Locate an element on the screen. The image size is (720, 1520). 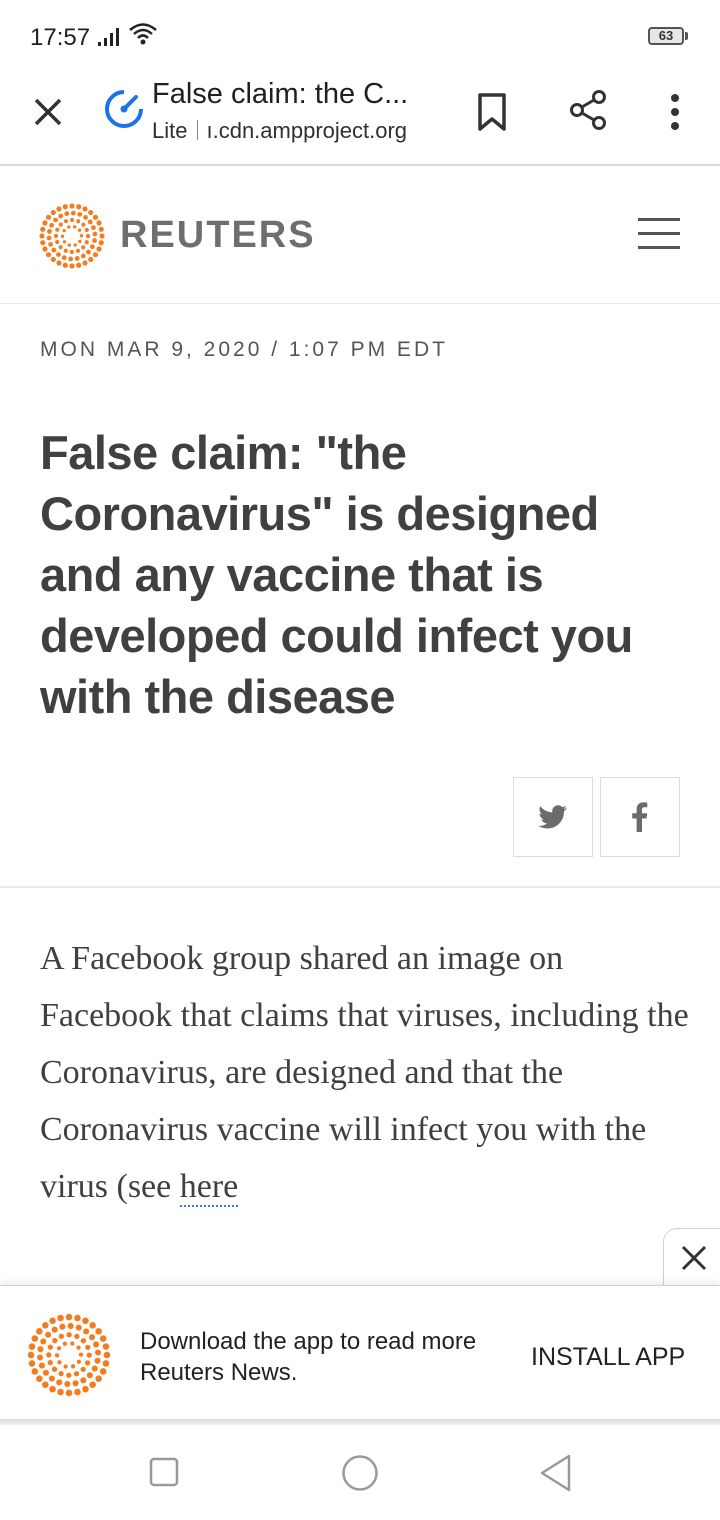
lite-mode-icon is located at coordinates (124, 109).